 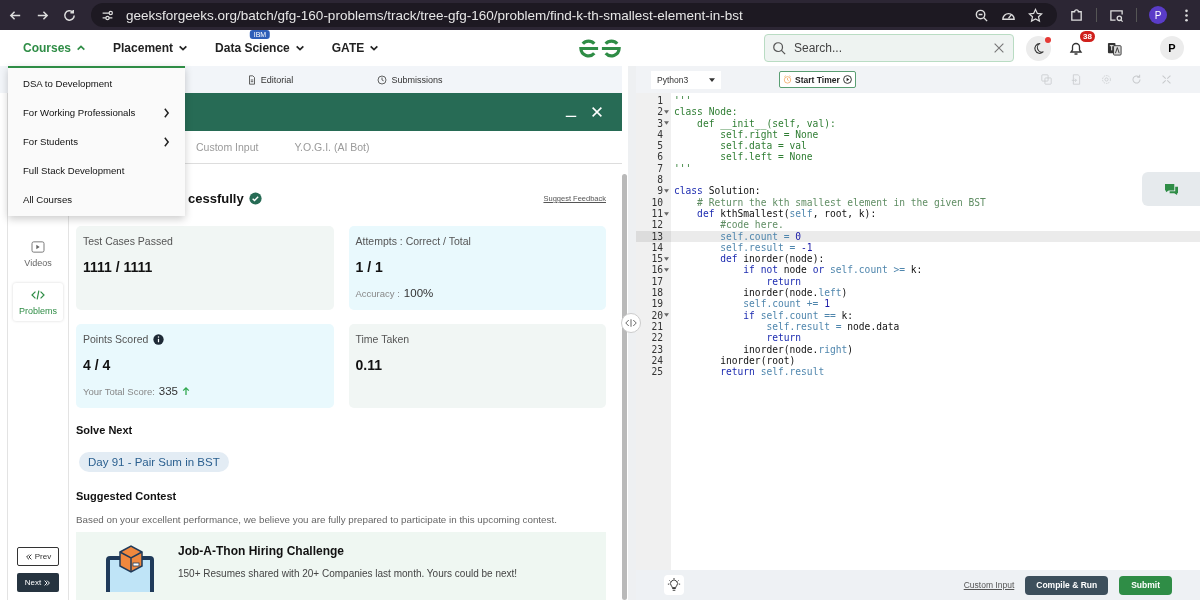 What do you see at coordinates (107, 15) in the screenshot?
I see `site-settings-icon` at bounding box center [107, 15].